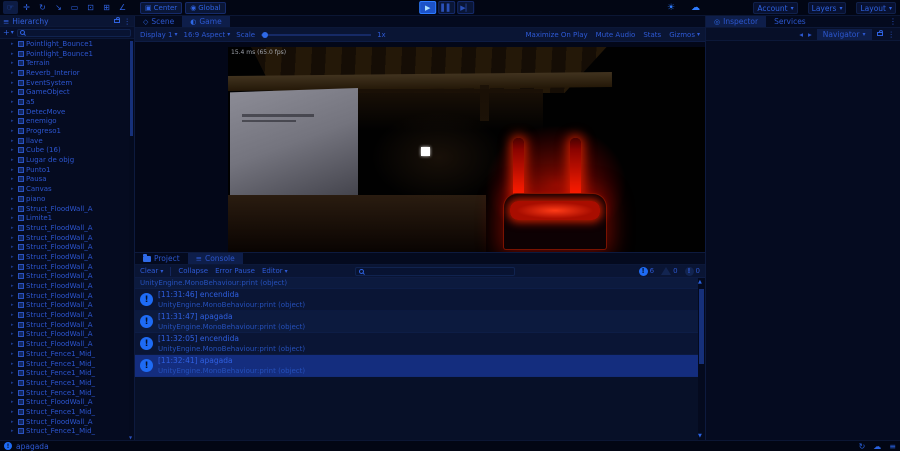 The width and height of the screenshot is (900, 451). Describe the element at coordinates (844, 34) in the screenshot. I see `tab-navigator: Navigator` at that location.